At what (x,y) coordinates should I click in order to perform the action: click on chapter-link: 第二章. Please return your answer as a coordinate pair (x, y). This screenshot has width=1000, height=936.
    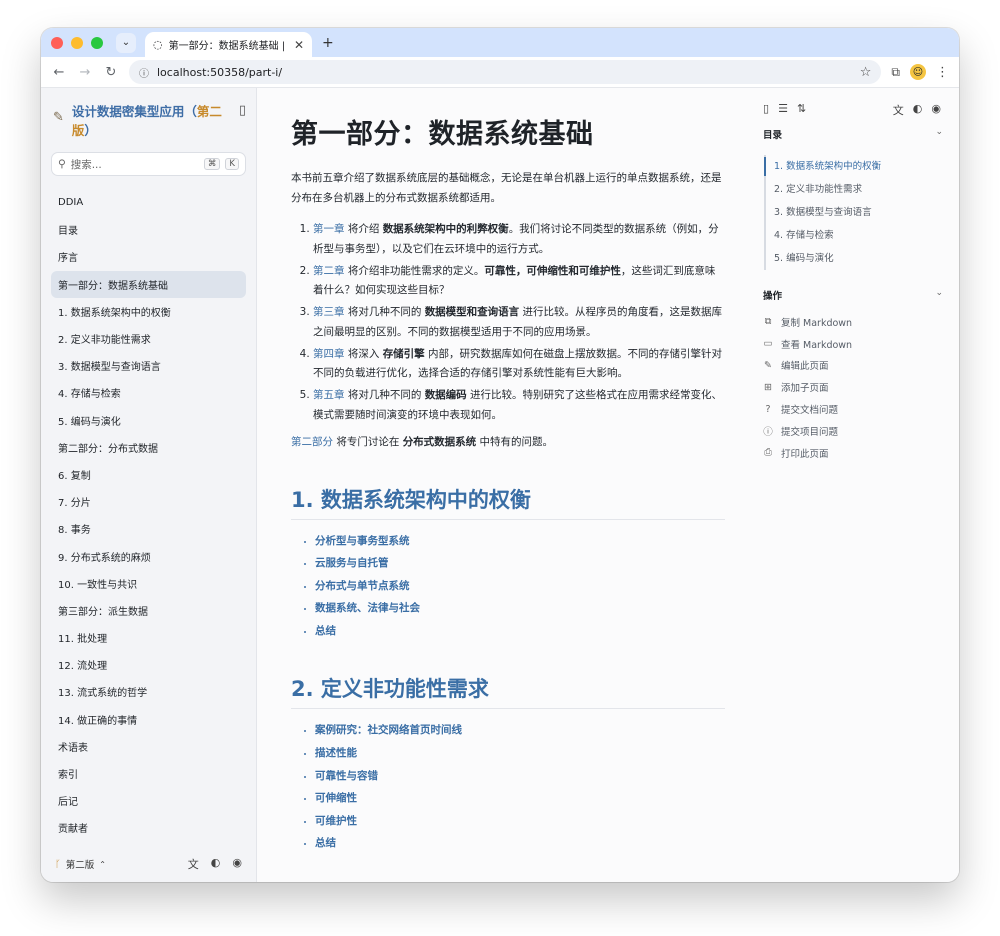
    Looking at the image, I should click on (329, 271).